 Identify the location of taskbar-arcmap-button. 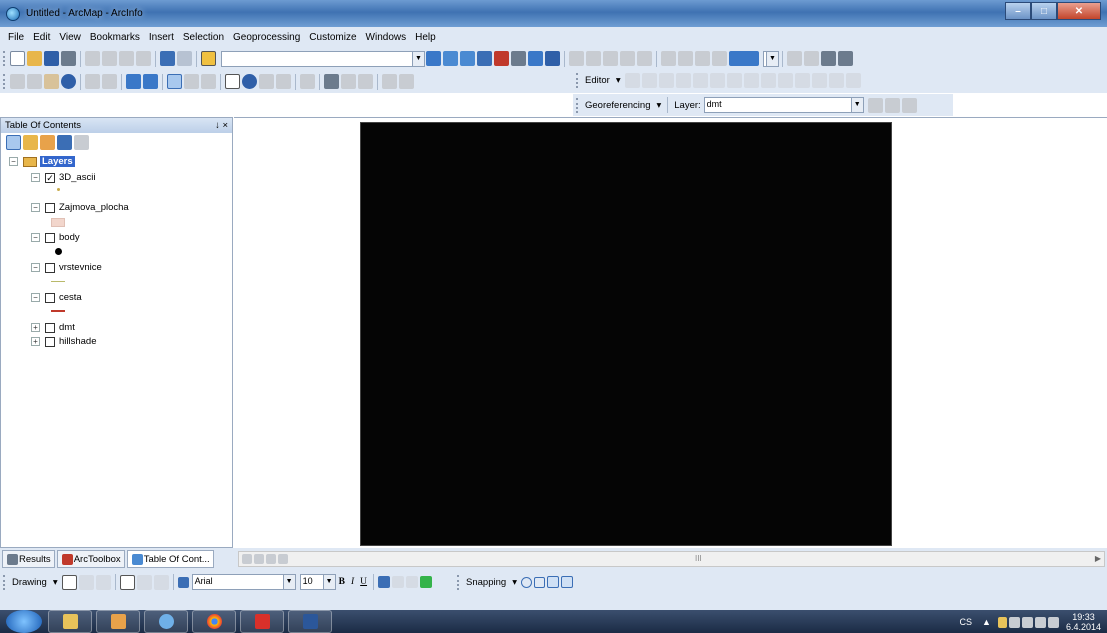
(166, 621).